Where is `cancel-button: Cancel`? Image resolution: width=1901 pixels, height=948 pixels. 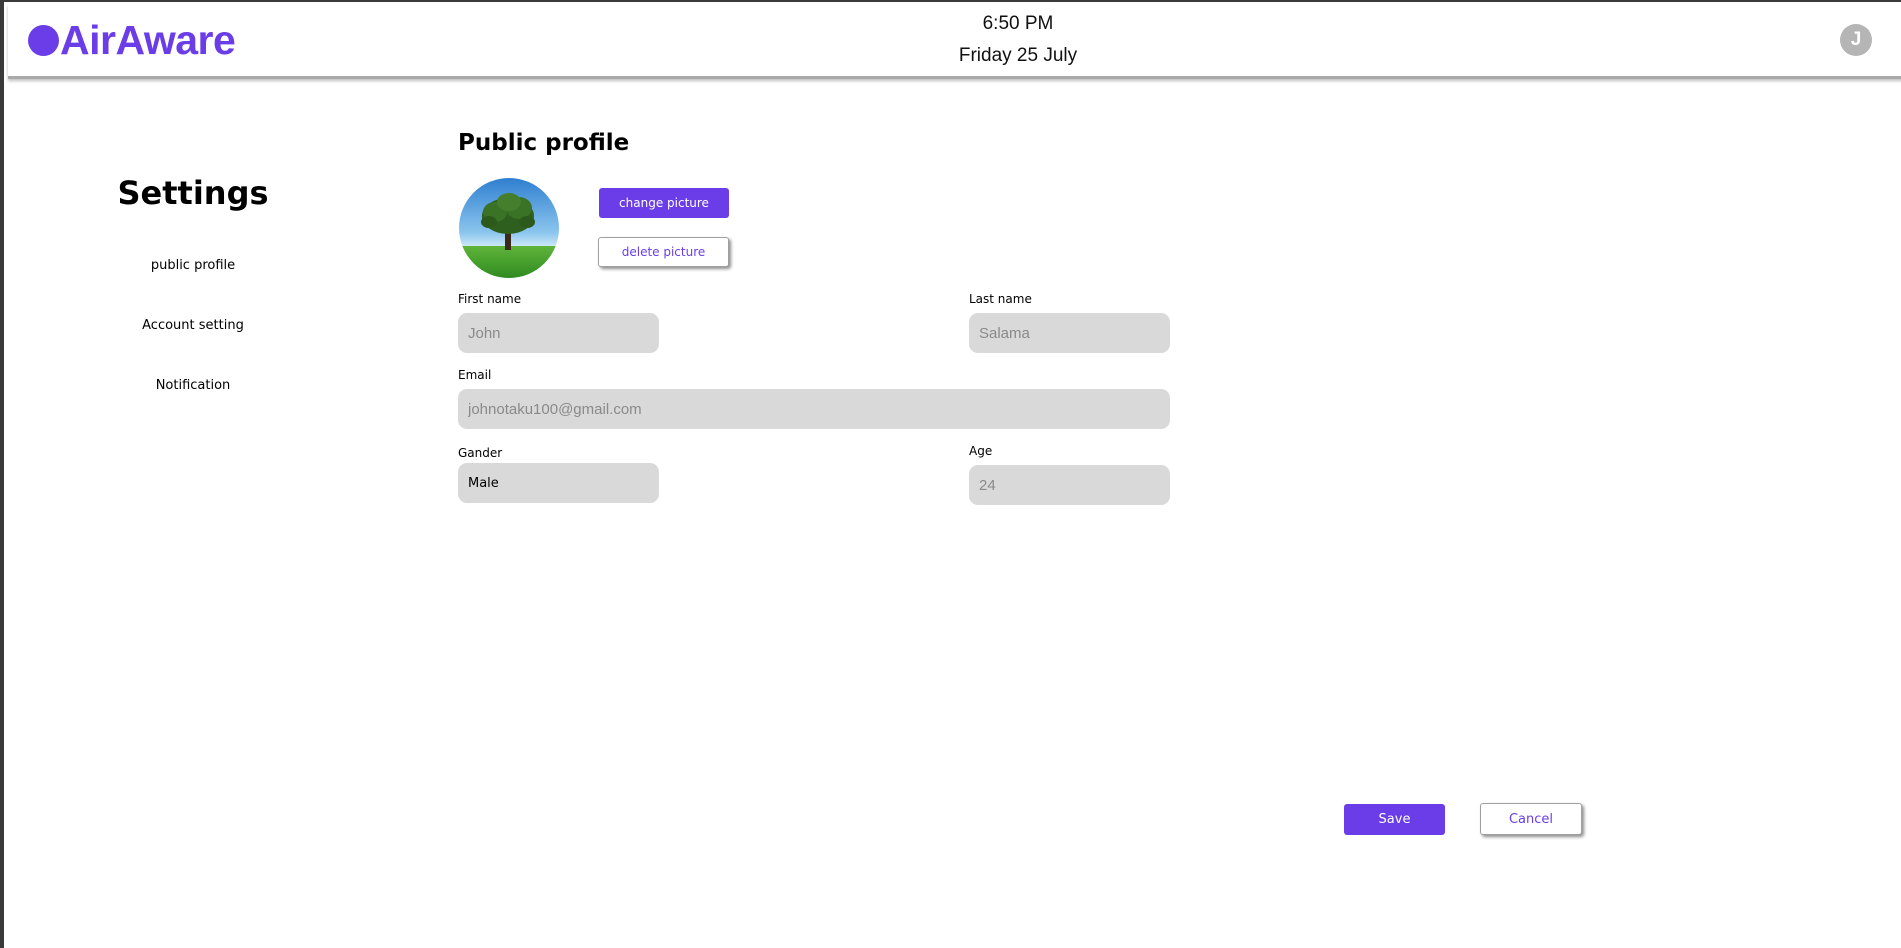
cancel-button: Cancel is located at coordinates (1531, 819).